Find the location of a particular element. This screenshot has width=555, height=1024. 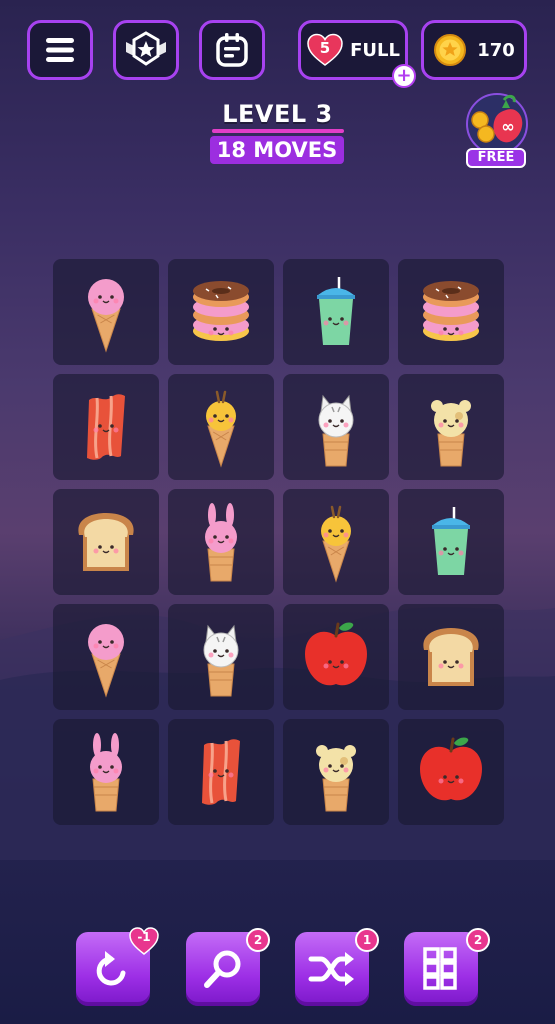

magnifier-button: 2 is located at coordinates (228, 967).